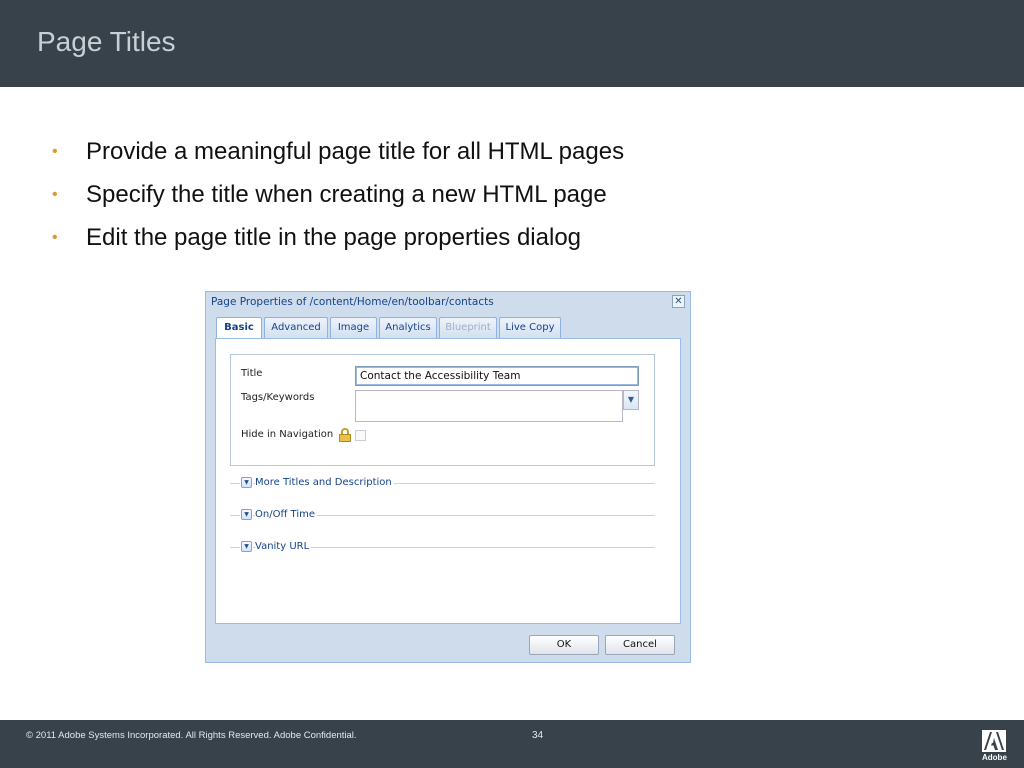 This screenshot has height=768, width=1024. I want to click on tab-basic: Basic, so click(239, 328).